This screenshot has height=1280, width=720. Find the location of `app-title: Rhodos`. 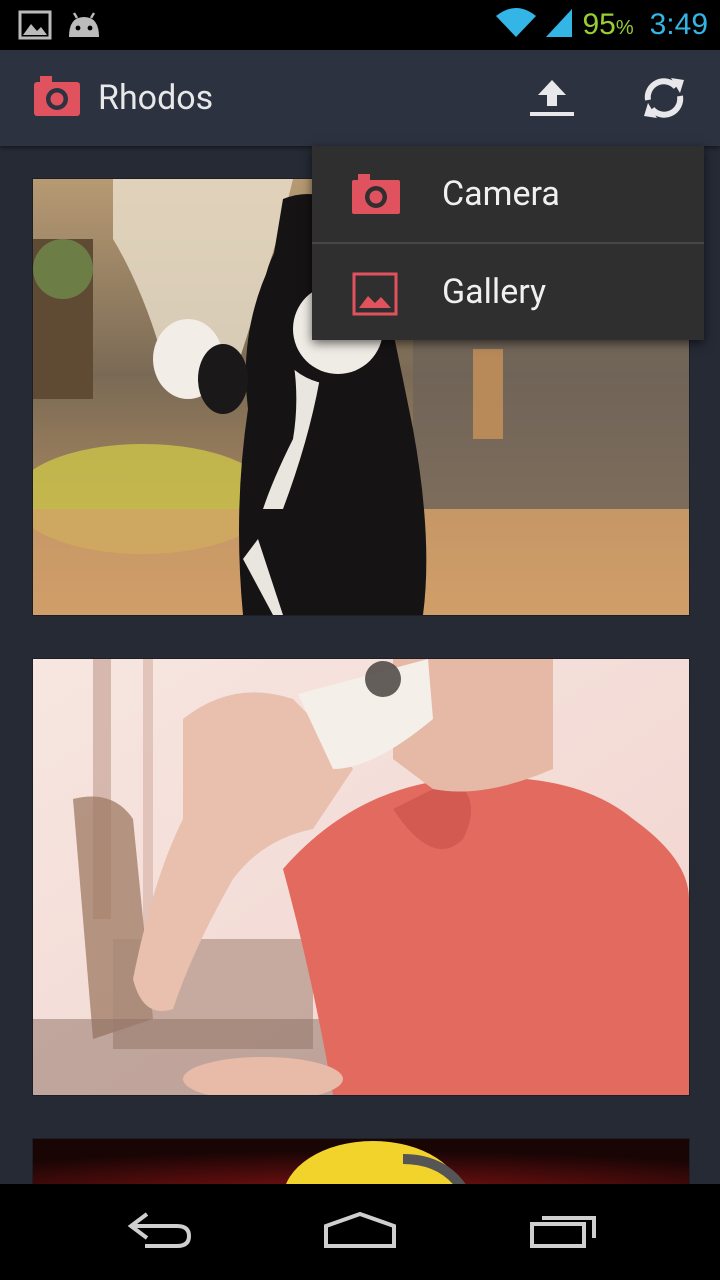

app-title: Rhodos is located at coordinates (156, 98).